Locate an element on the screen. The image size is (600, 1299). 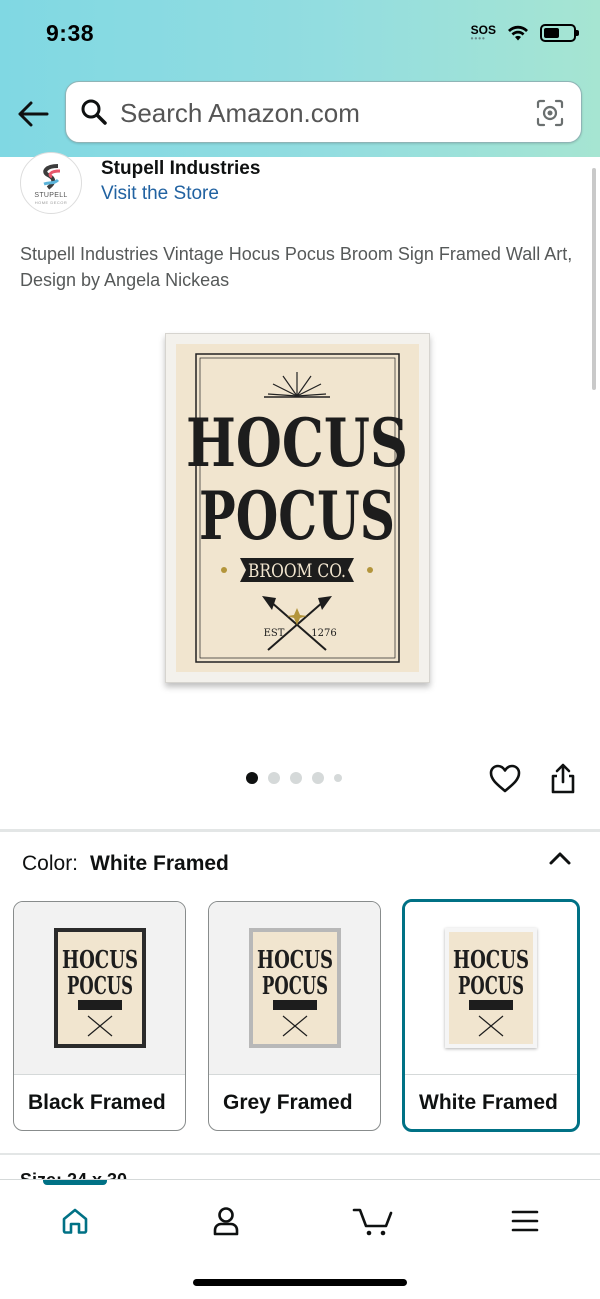
tab-account is located at coordinates (226, 1221).